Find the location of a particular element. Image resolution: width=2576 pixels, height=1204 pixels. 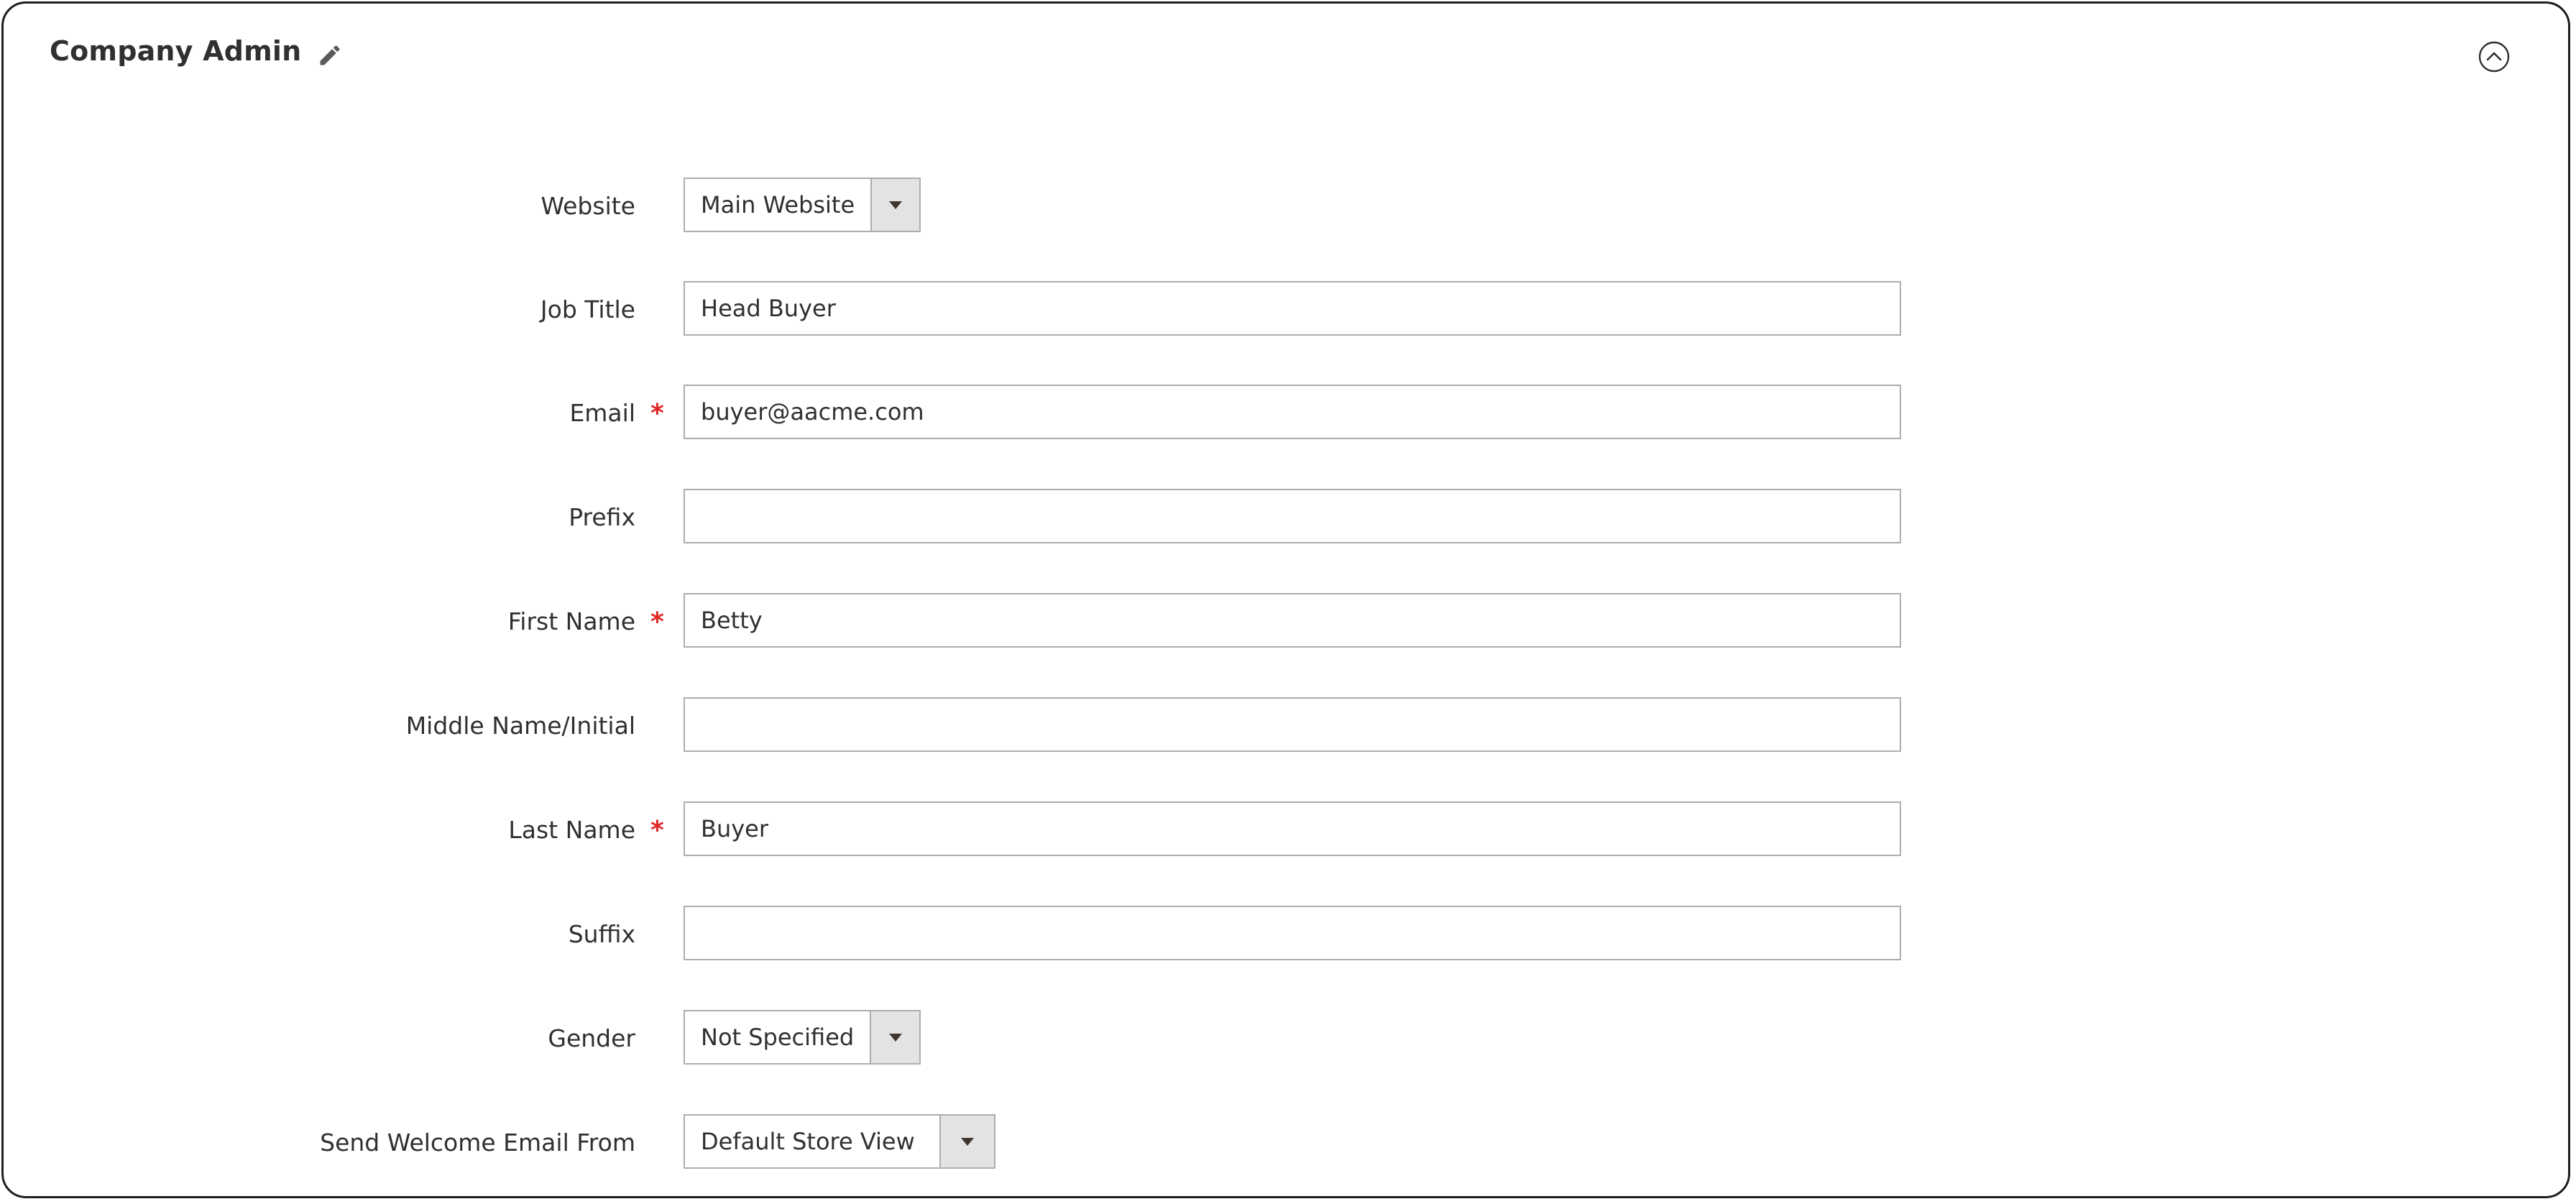

middle-name-input is located at coordinates (1292, 725).